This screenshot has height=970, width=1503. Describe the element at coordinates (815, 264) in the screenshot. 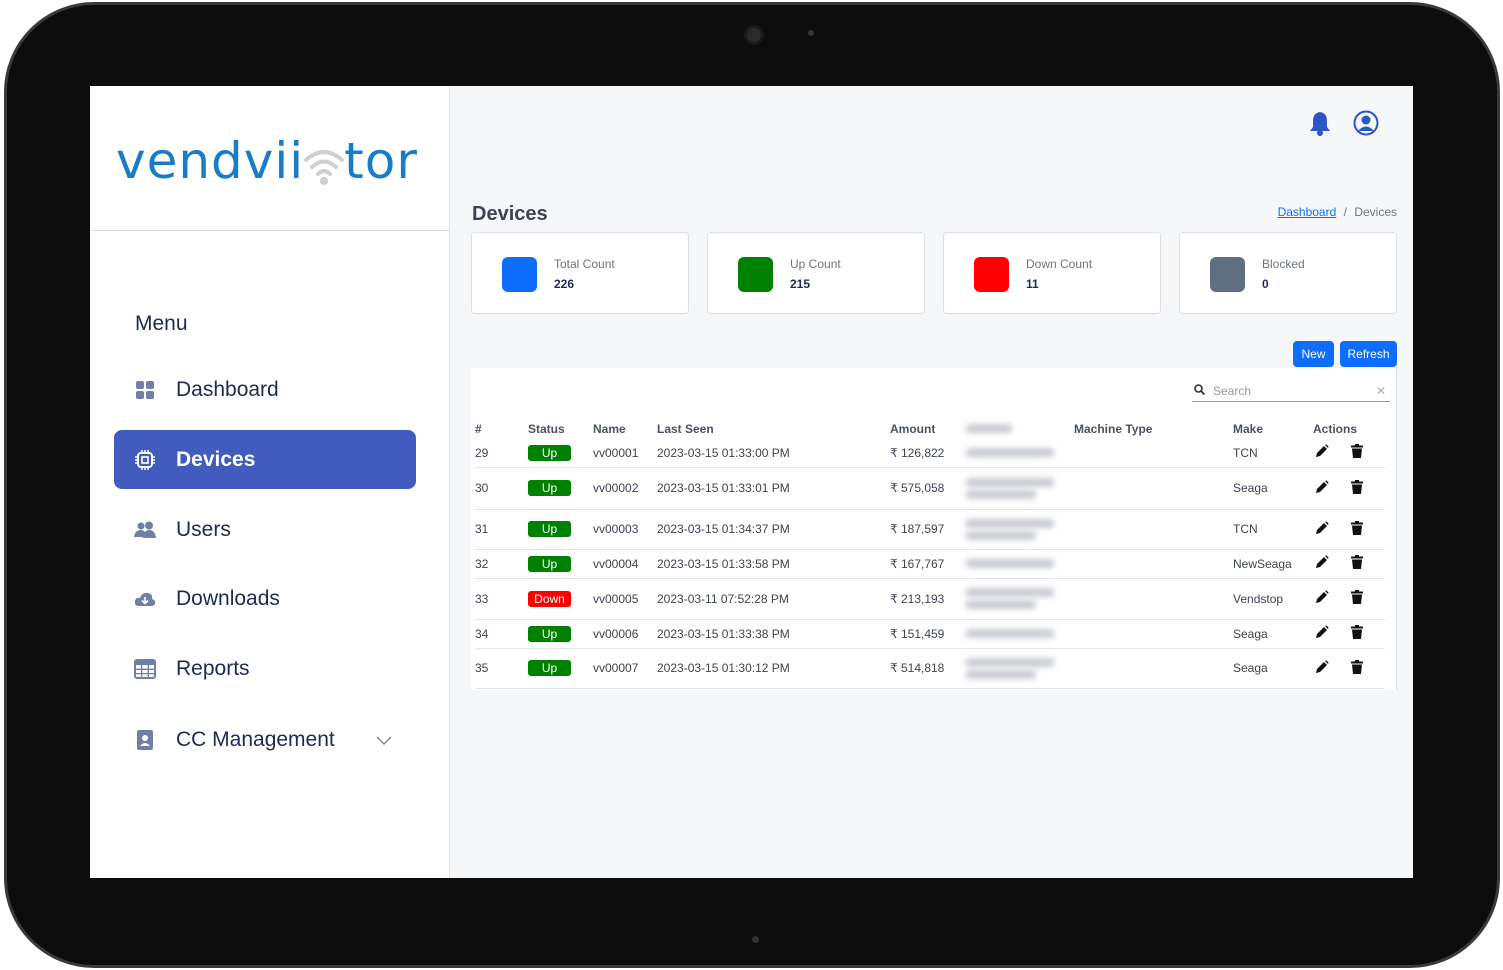

I see `stat-label: Up Count` at that location.